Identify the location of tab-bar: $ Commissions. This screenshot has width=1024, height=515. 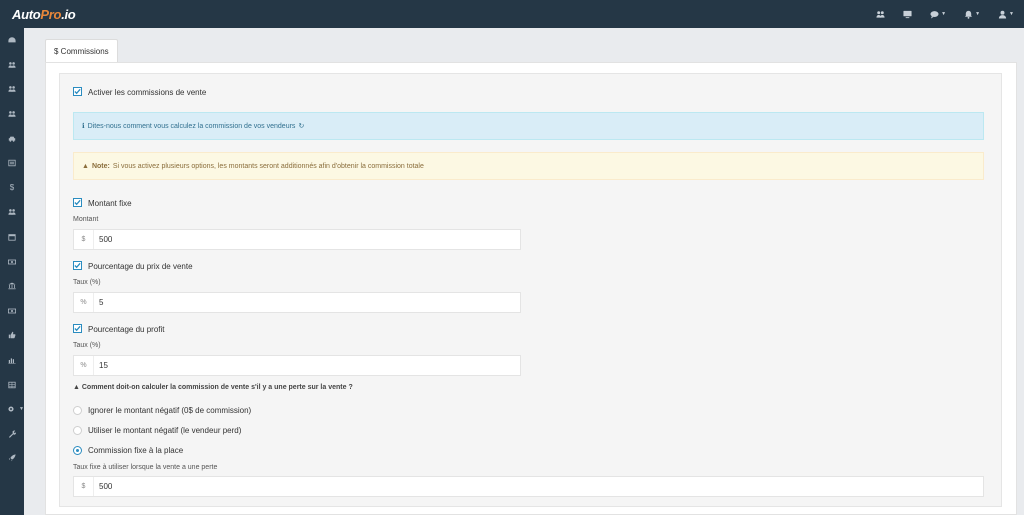
(81, 51).